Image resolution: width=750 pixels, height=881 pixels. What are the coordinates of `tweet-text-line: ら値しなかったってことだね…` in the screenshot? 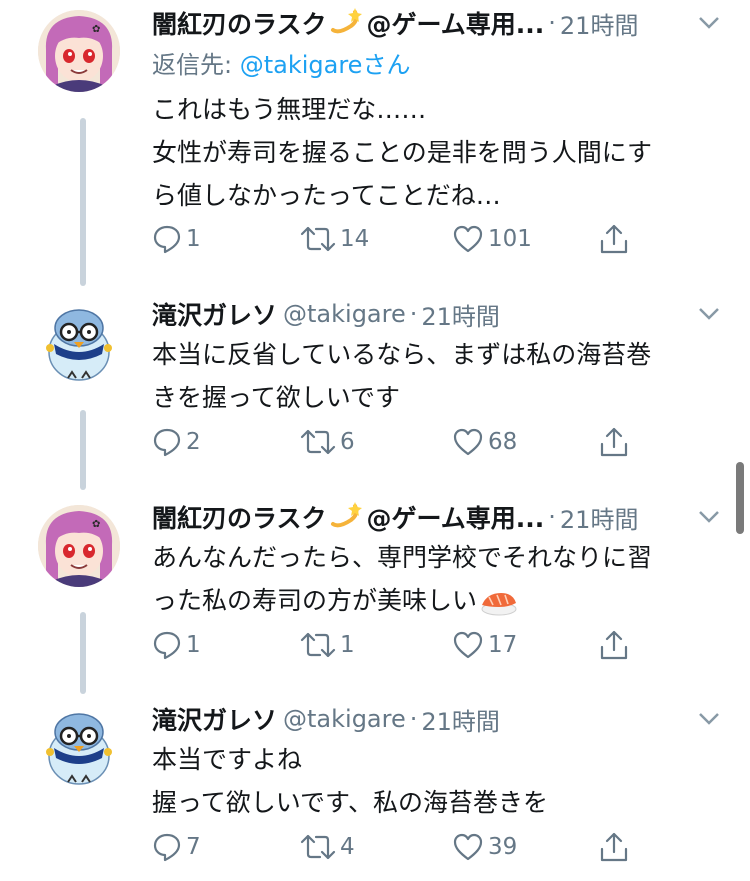 It's located at (326, 195).